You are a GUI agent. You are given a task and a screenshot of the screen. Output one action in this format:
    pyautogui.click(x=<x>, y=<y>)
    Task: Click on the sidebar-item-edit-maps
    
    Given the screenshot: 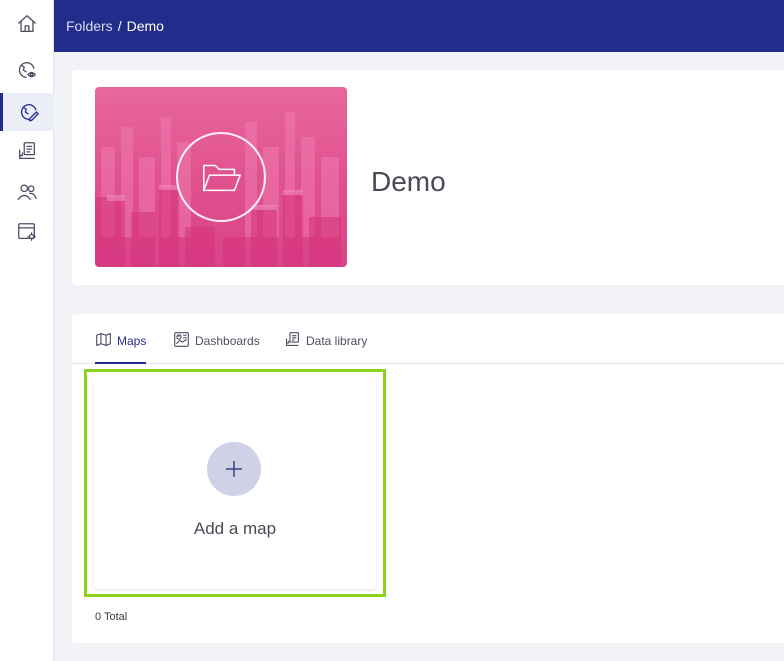 What is the action you would take?
    pyautogui.click(x=27, y=112)
    